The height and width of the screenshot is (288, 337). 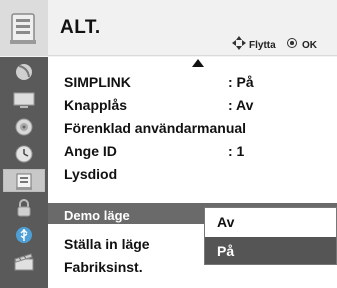 What do you see at coordinates (270, 236) in the screenshot?
I see `demo-mode-dropdown: Av På` at bounding box center [270, 236].